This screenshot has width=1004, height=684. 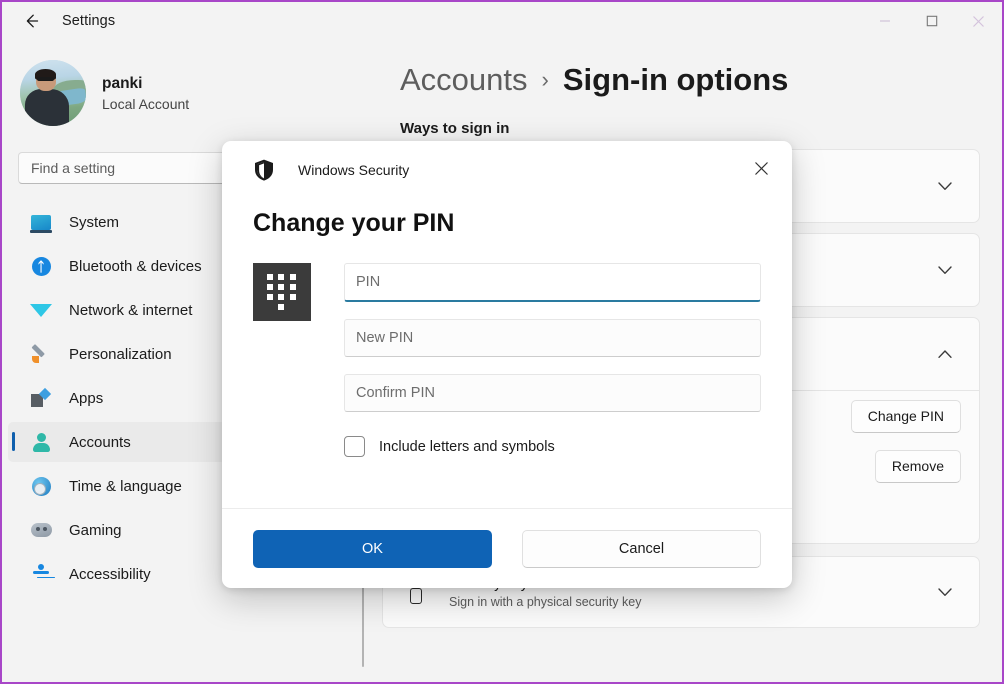 I want to click on sidebar-item-label: Apps, so click(x=86, y=398).